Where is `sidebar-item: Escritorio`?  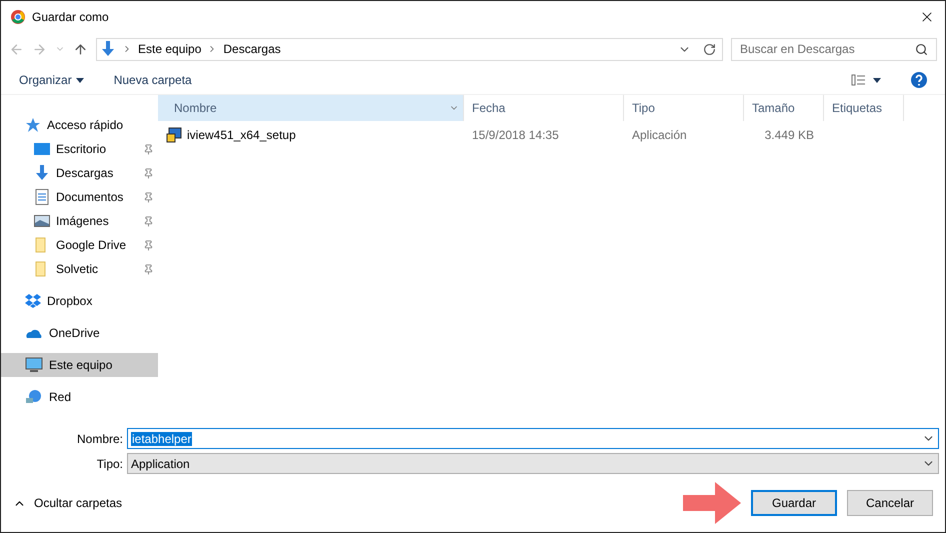 sidebar-item: Escritorio is located at coordinates (79, 149).